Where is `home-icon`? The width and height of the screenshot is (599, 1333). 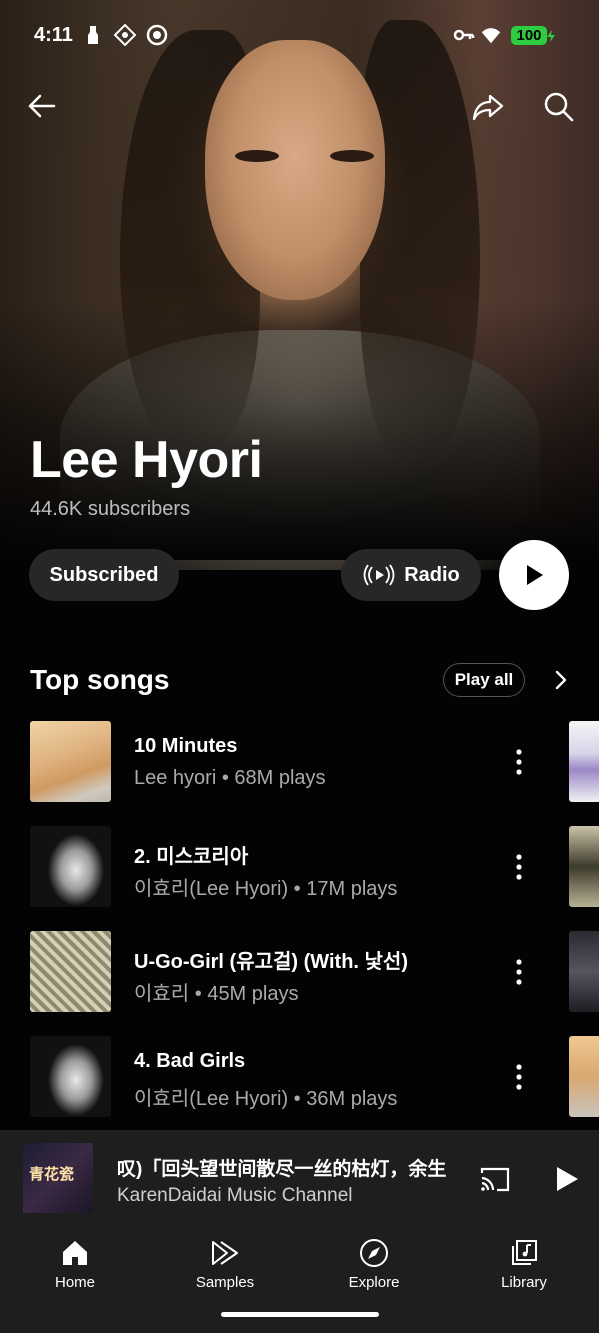 home-icon is located at coordinates (75, 1253).